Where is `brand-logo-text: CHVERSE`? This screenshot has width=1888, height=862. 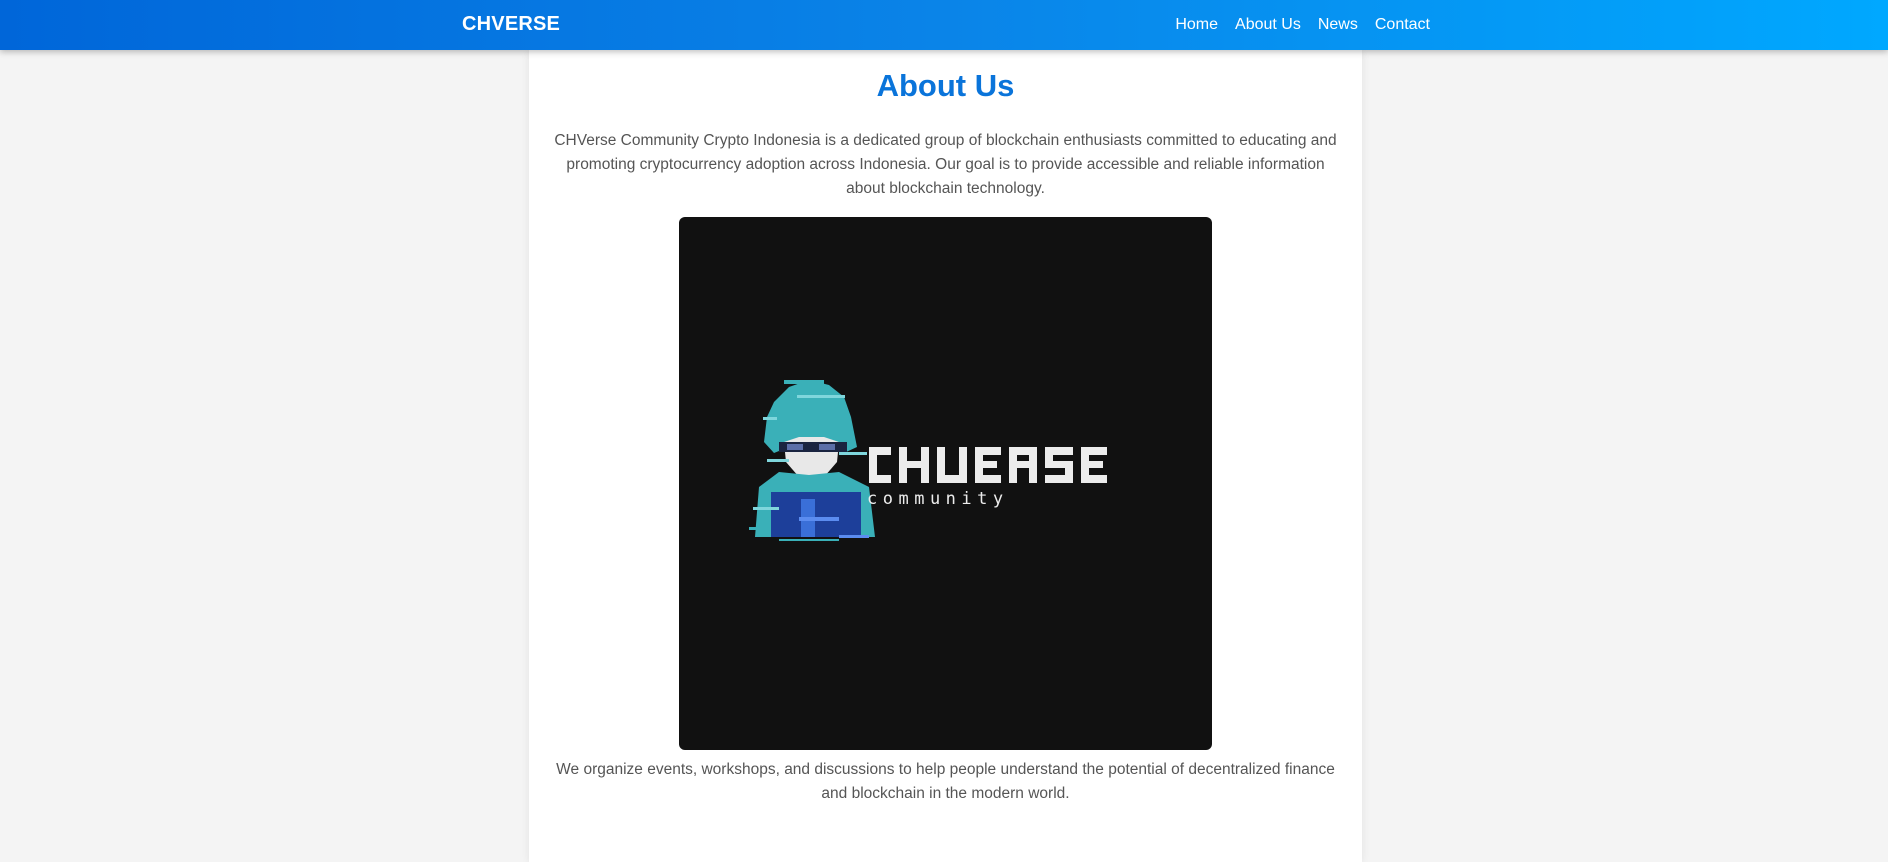
brand-logo-text: CHVERSE is located at coordinates (511, 24).